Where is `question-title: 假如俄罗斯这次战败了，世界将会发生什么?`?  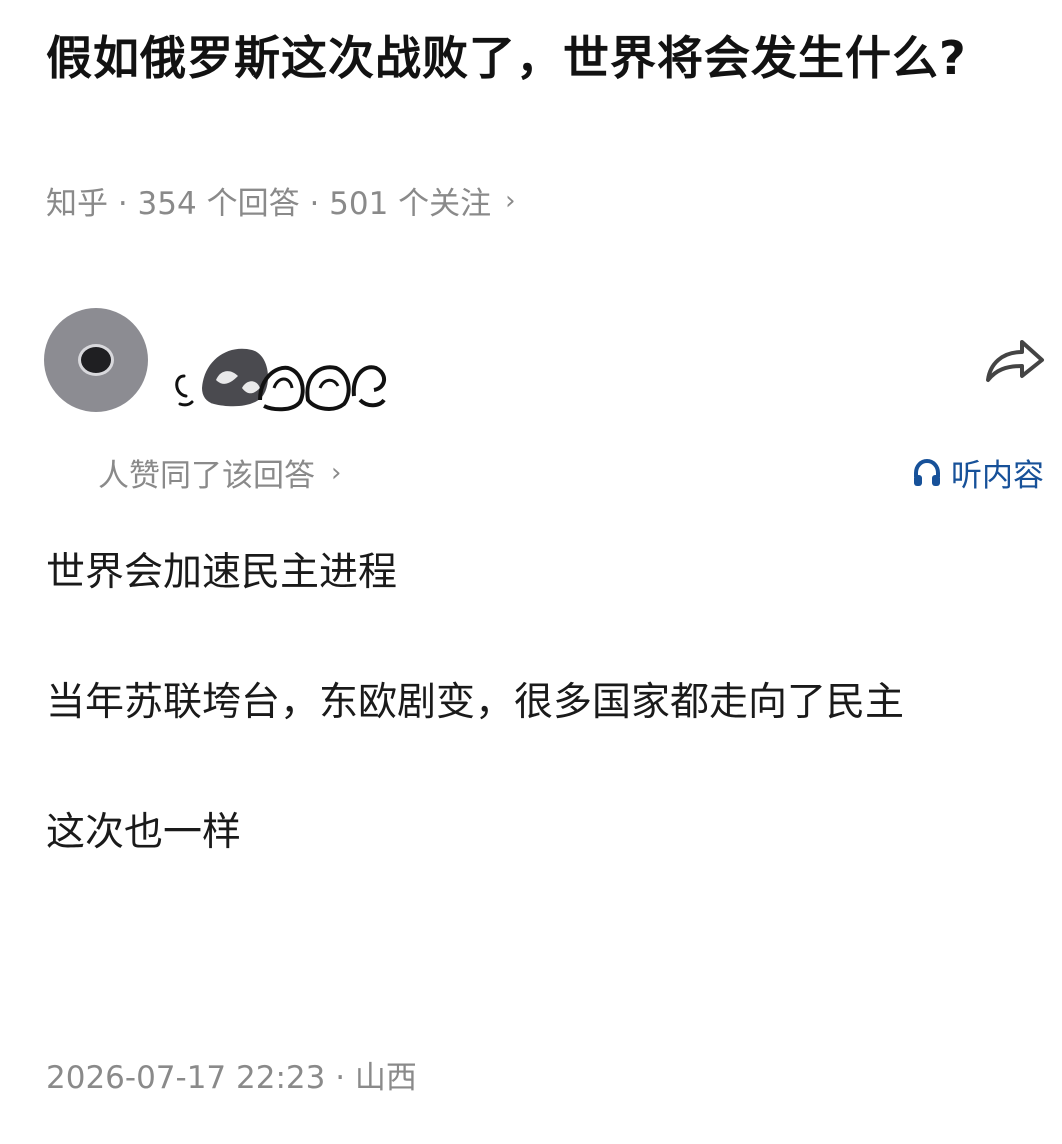
question-title: 假如俄罗斯这次战败了，世界将会发生什么? is located at coordinates (526, 58).